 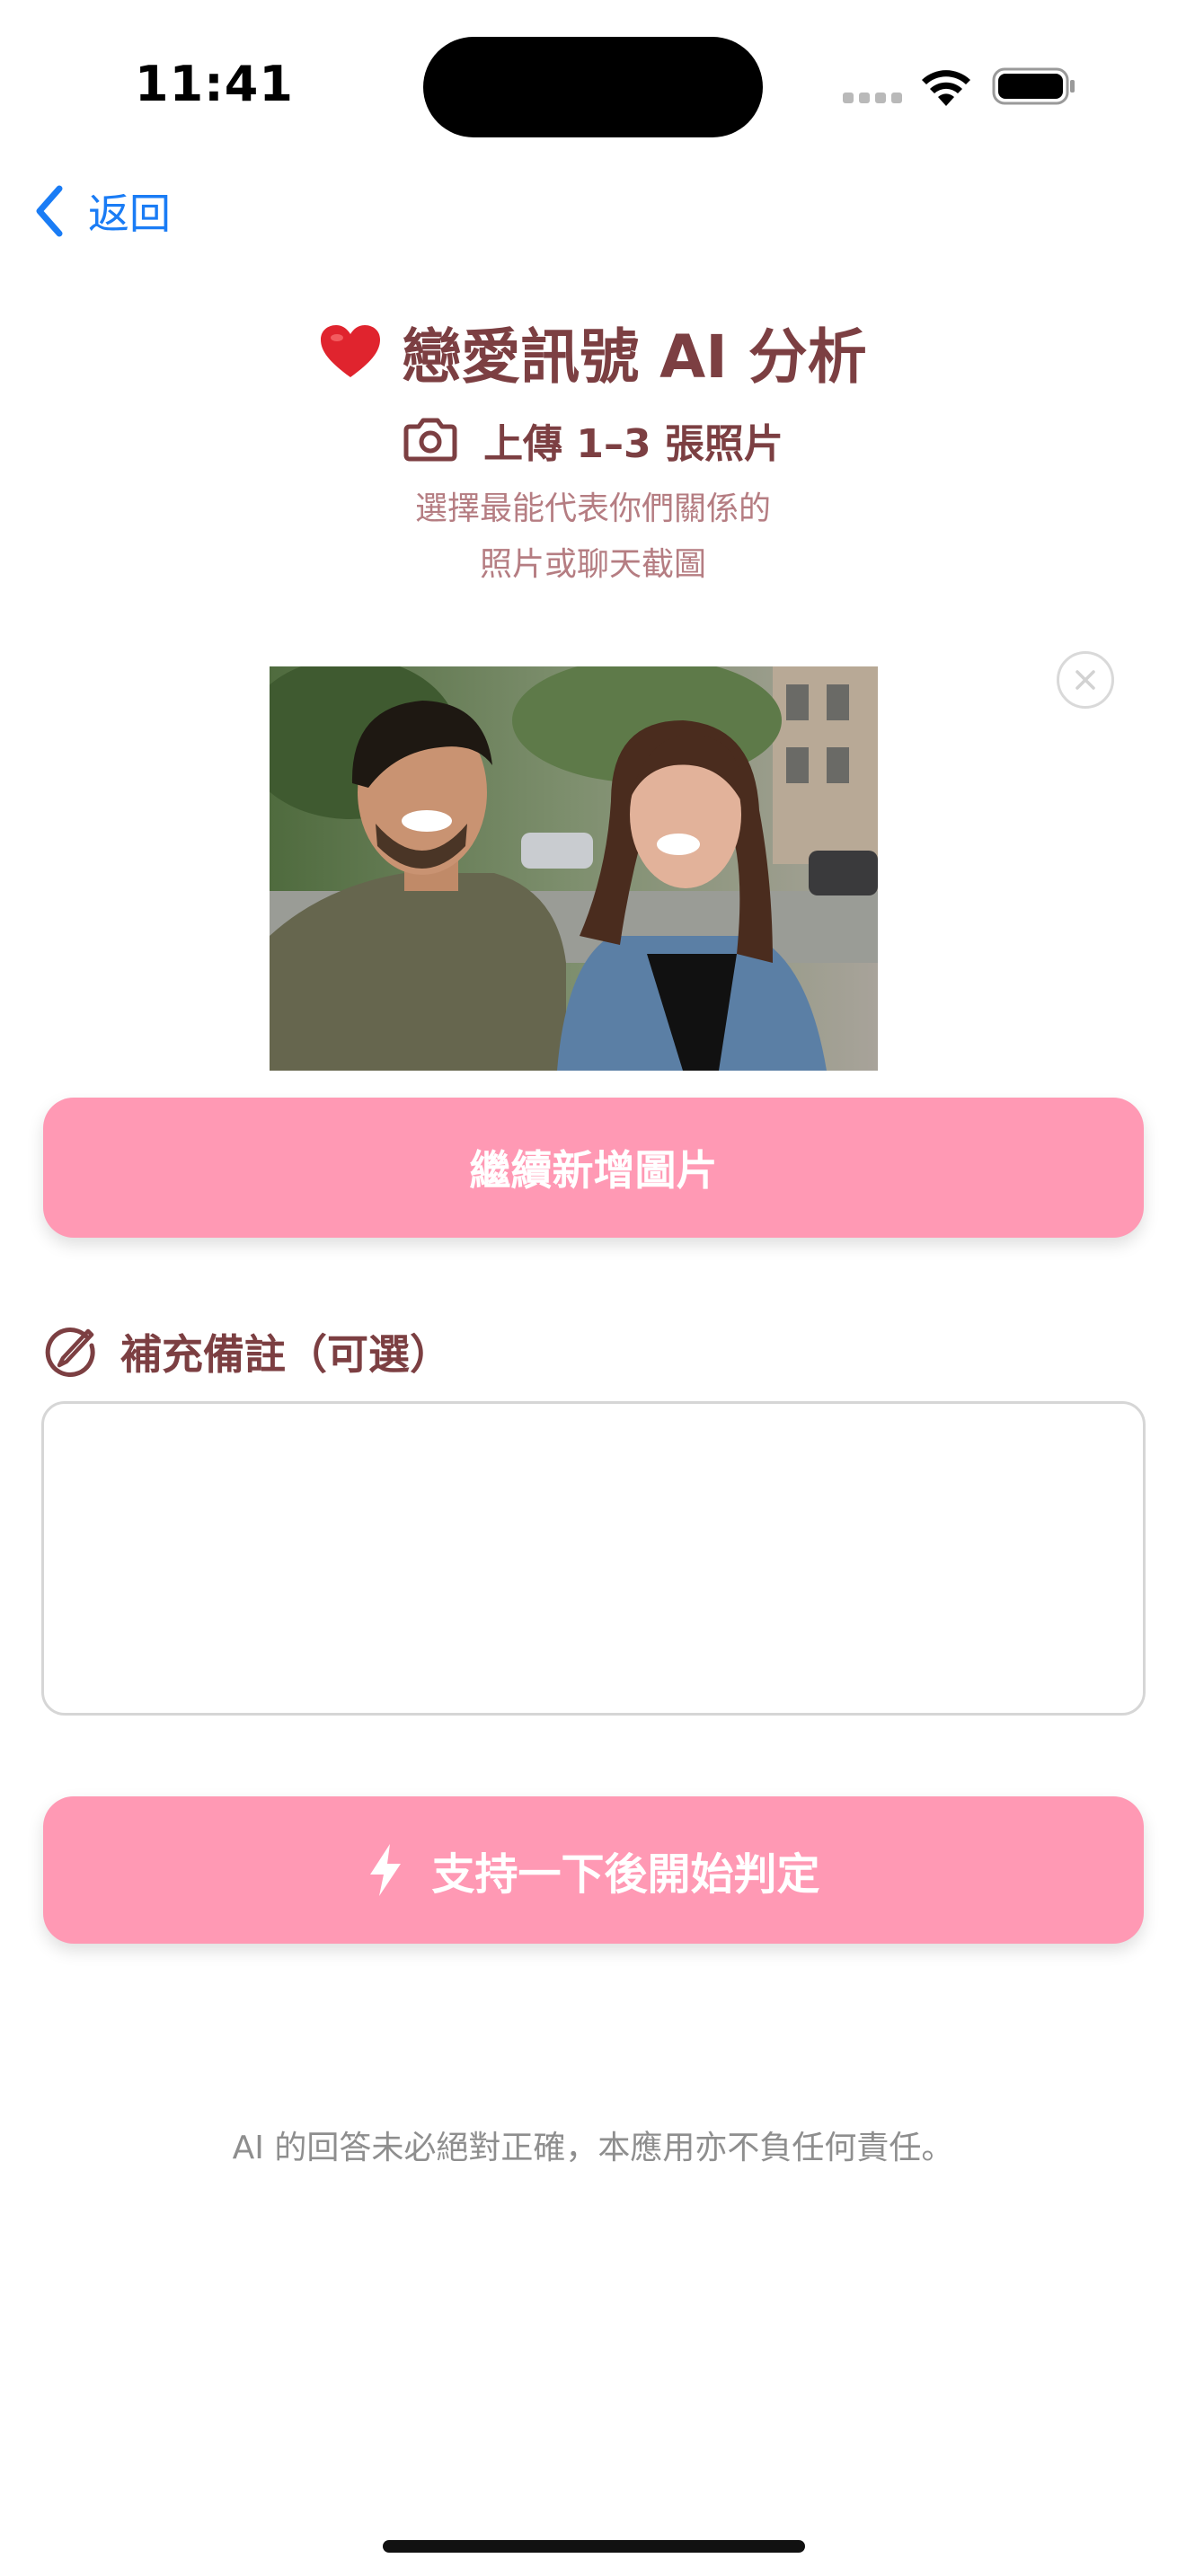 What do you see at coordinates (593, 1168) in the screenshot?
I see `add-more-images-button: 繼續新增圖片` at bounding box center [593, 1168].